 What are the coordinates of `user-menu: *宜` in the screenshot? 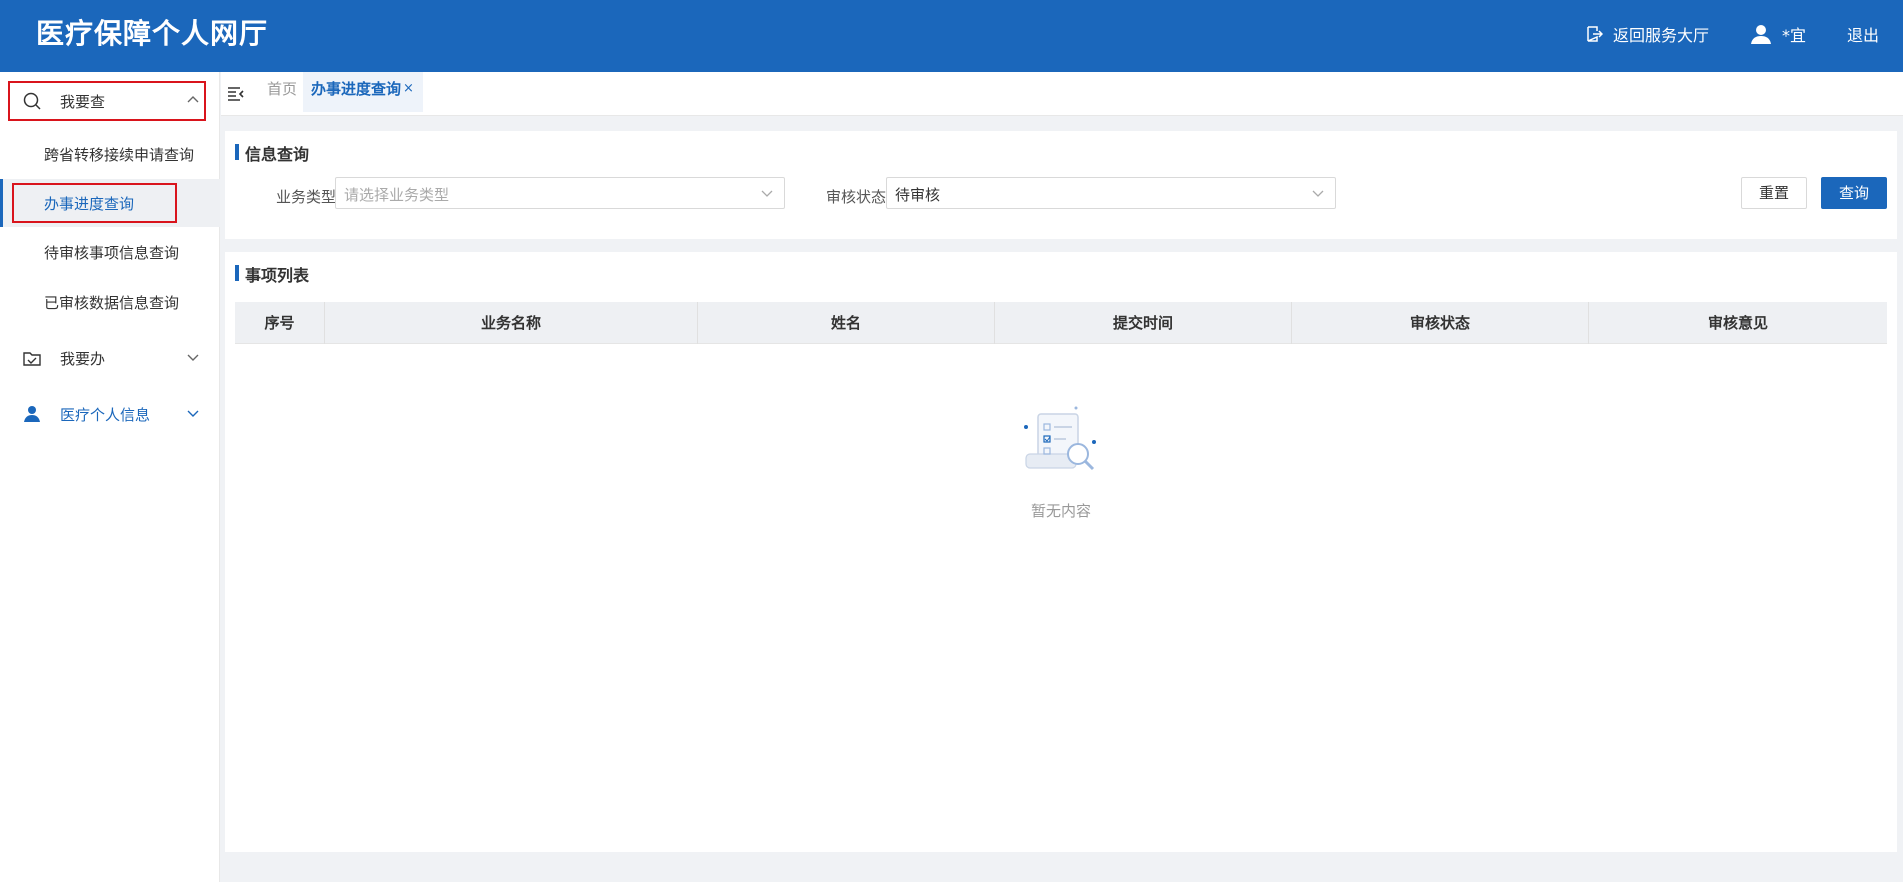 It's located at (1778, 34).